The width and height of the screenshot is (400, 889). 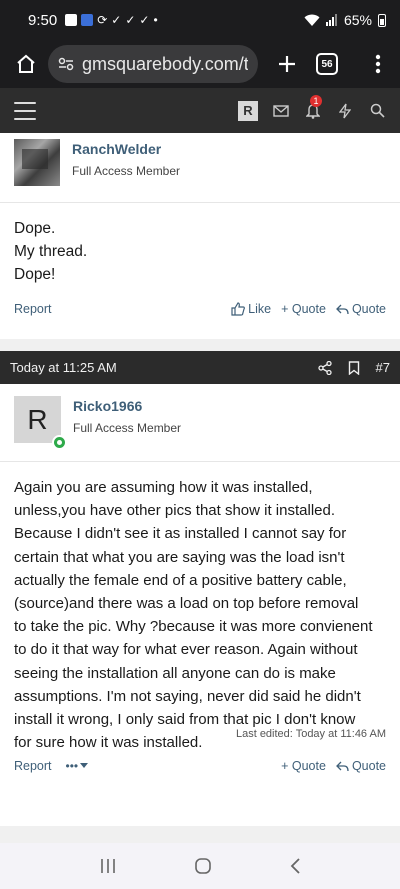 What do you see at coordinates (248, 110) in the screenshot?
I see `account-avatar: R` at bounding box center [248, 110].